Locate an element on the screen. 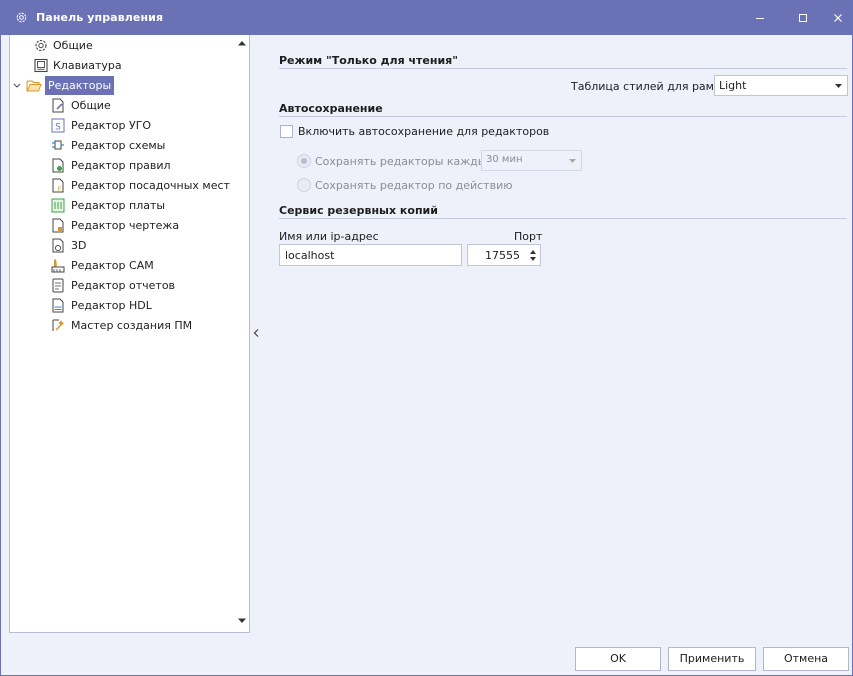 The width and height of the screenshot is (853, 676). drawing-editor-icon is located at coordinates (58, 225).